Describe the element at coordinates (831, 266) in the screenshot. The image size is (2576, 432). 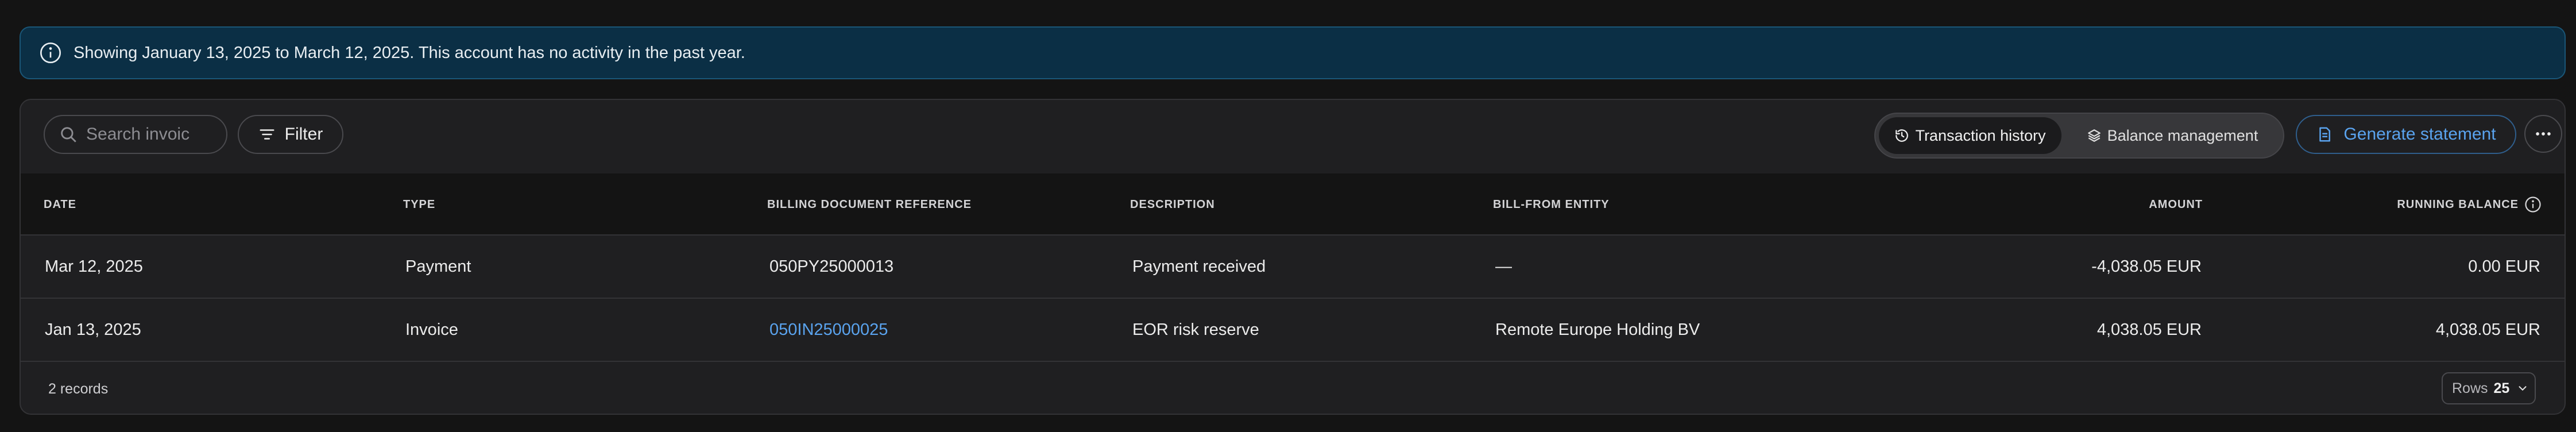
I see `cell-reference: 050PY25000013` at that location.